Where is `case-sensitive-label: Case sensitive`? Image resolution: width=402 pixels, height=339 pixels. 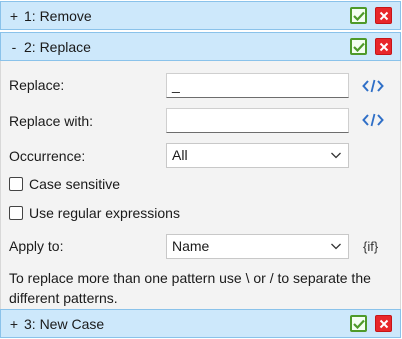 case-sensitive-label: Case sensitive is located at coordinates (75, 184).